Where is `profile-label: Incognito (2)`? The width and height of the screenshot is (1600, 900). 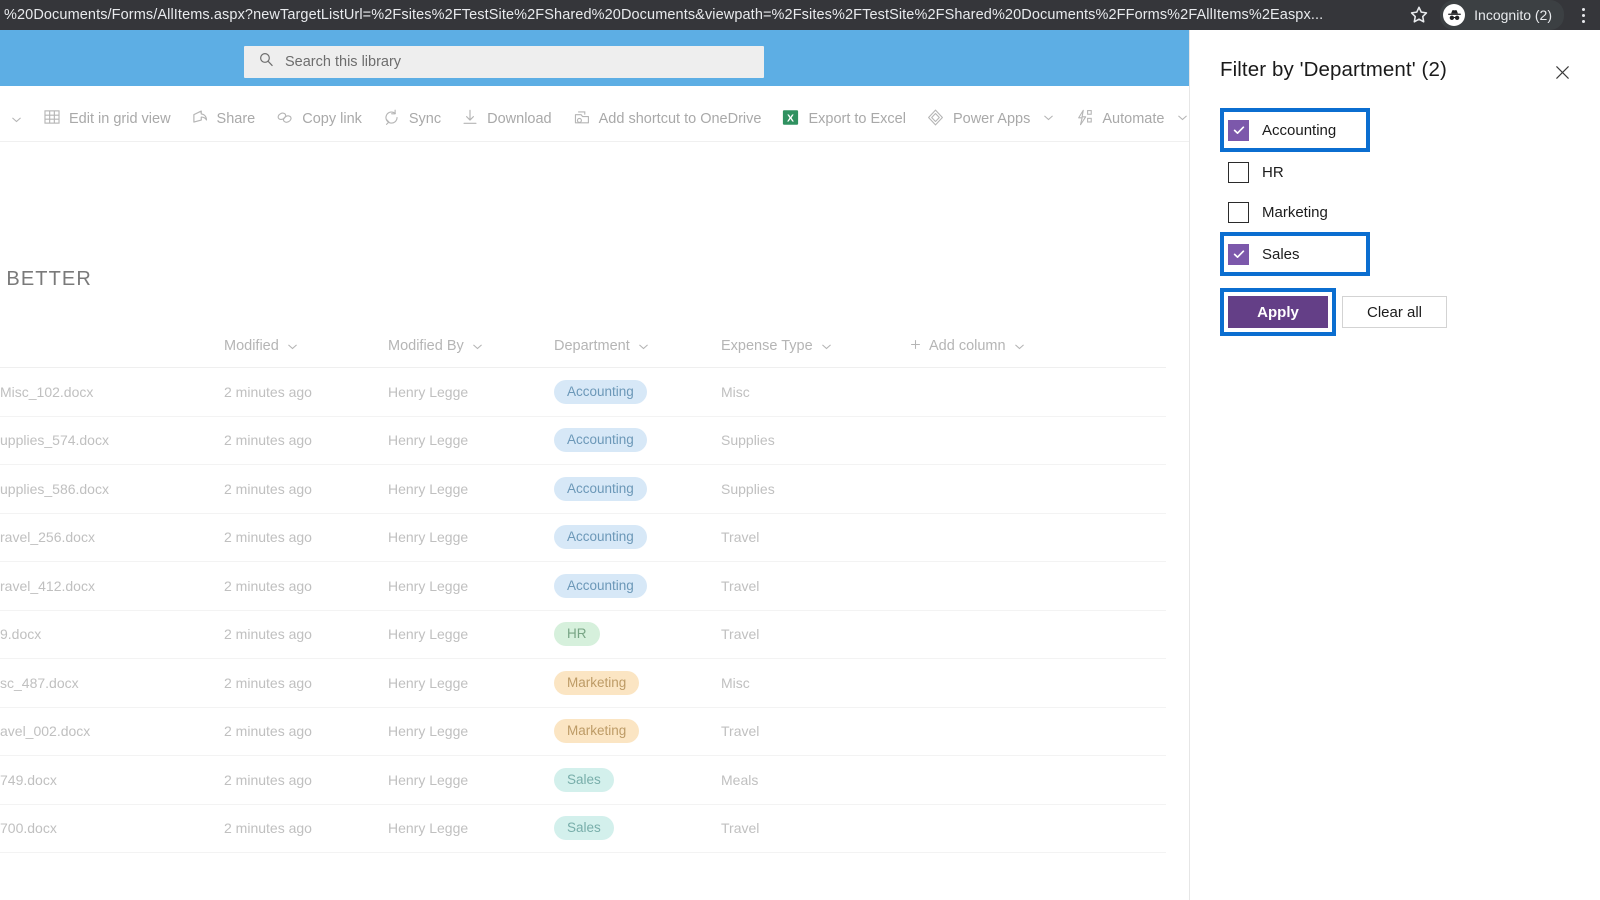
profile-label: Incognito (2) is located at coordinates (1513, 15).